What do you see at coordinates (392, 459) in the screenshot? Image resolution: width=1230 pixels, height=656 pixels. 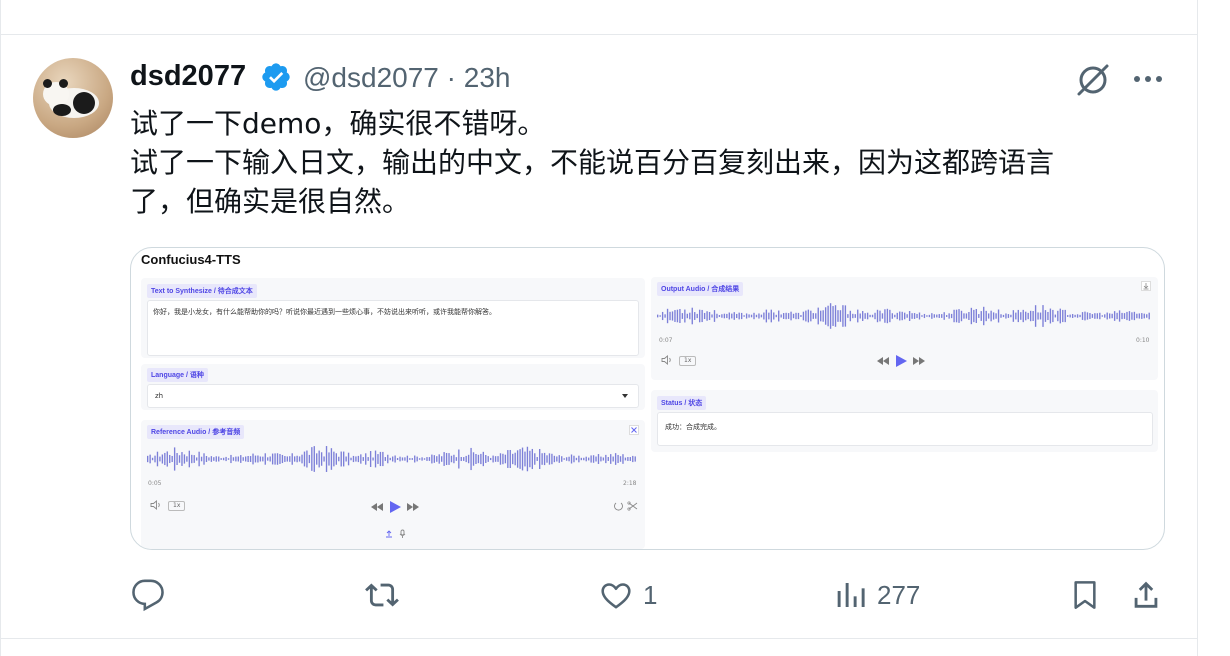 I see `reference-waveform` at bounding box center [392, 459].